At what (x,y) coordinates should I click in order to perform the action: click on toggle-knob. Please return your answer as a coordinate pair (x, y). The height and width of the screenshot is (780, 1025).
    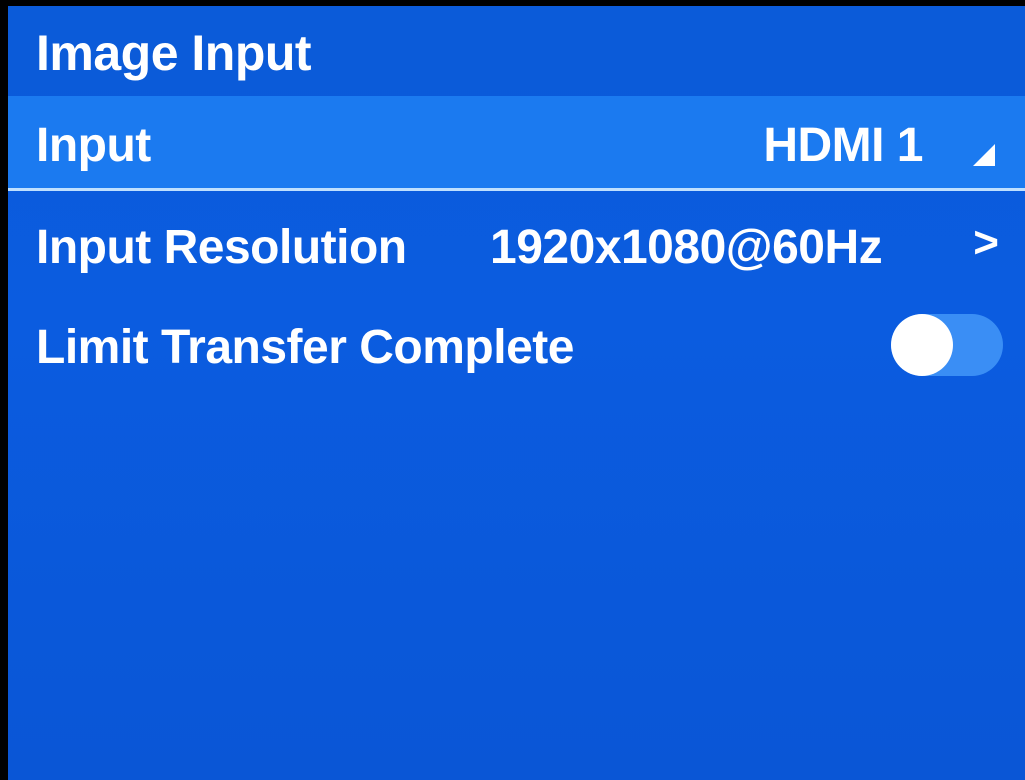
    Looking at the image, I should click on (922, 345).